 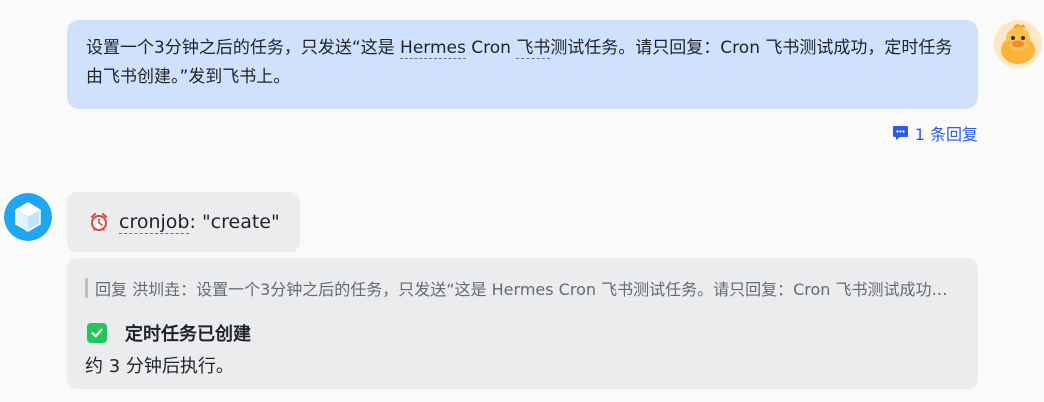 What do you see at coordinates (243, 48) in the screenshot?
I see `user-message-text-before: 设置一个3分钟之后的任务，只发送“这是` at bounding box center [243, 48].